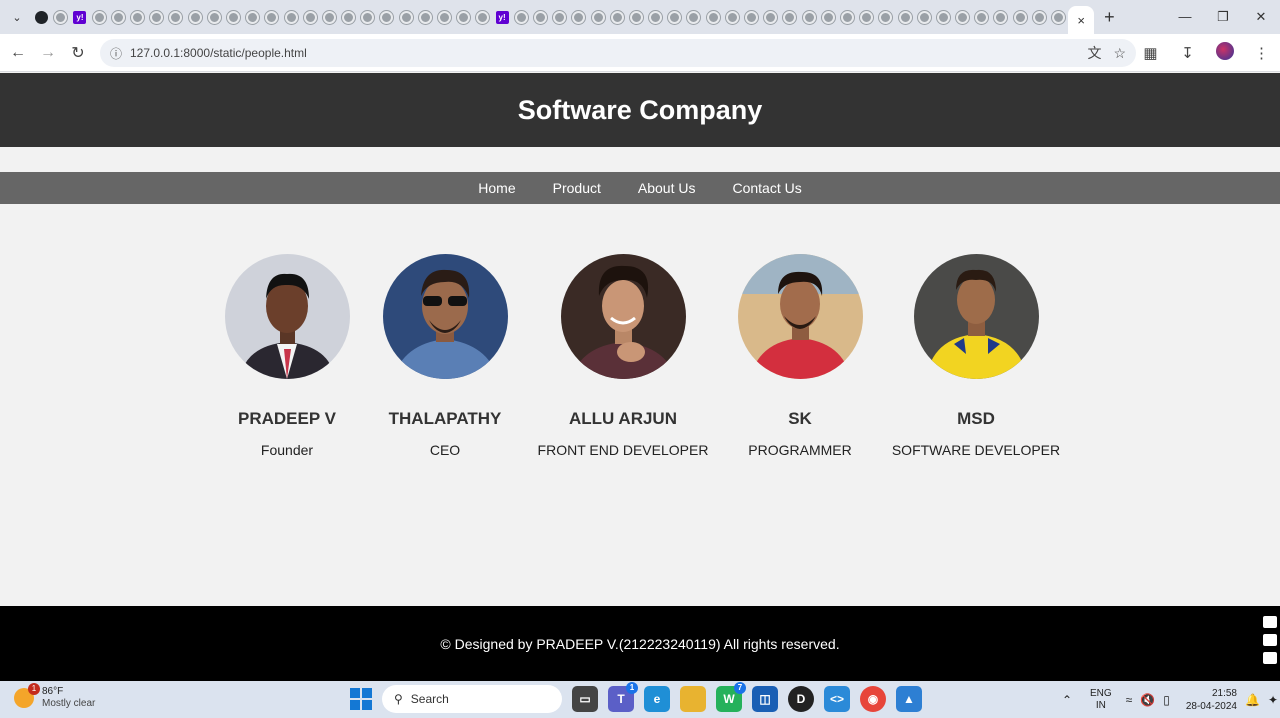 The width and height of the screenshot is (1280, 718). I want to click on screen-icon, so click(1270, 658).